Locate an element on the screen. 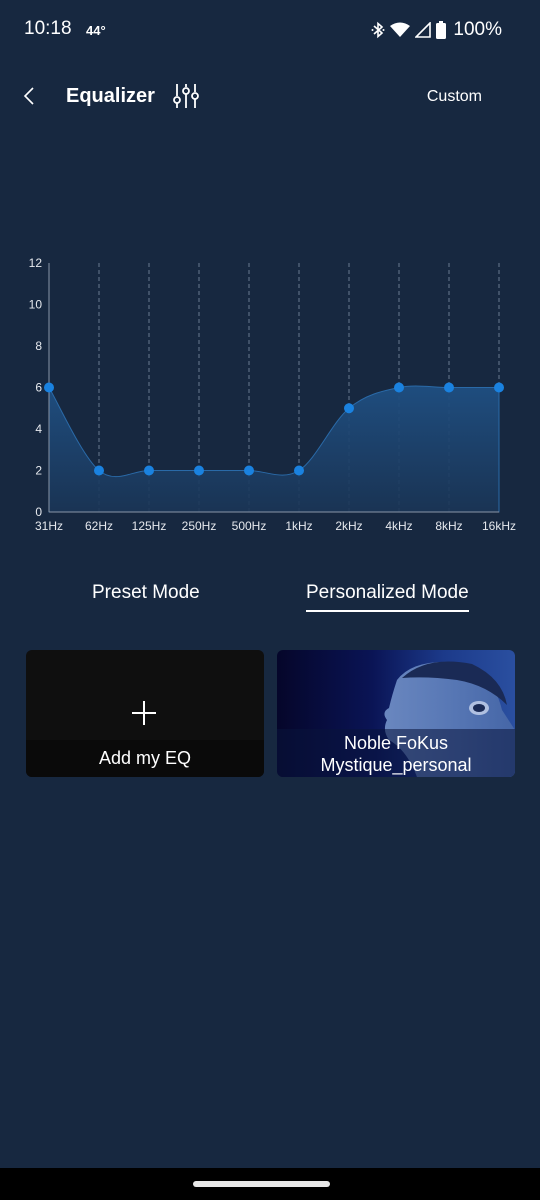 This screenshot has height=1200, width=540. wifi-icon is located at coordinates (400, 29).